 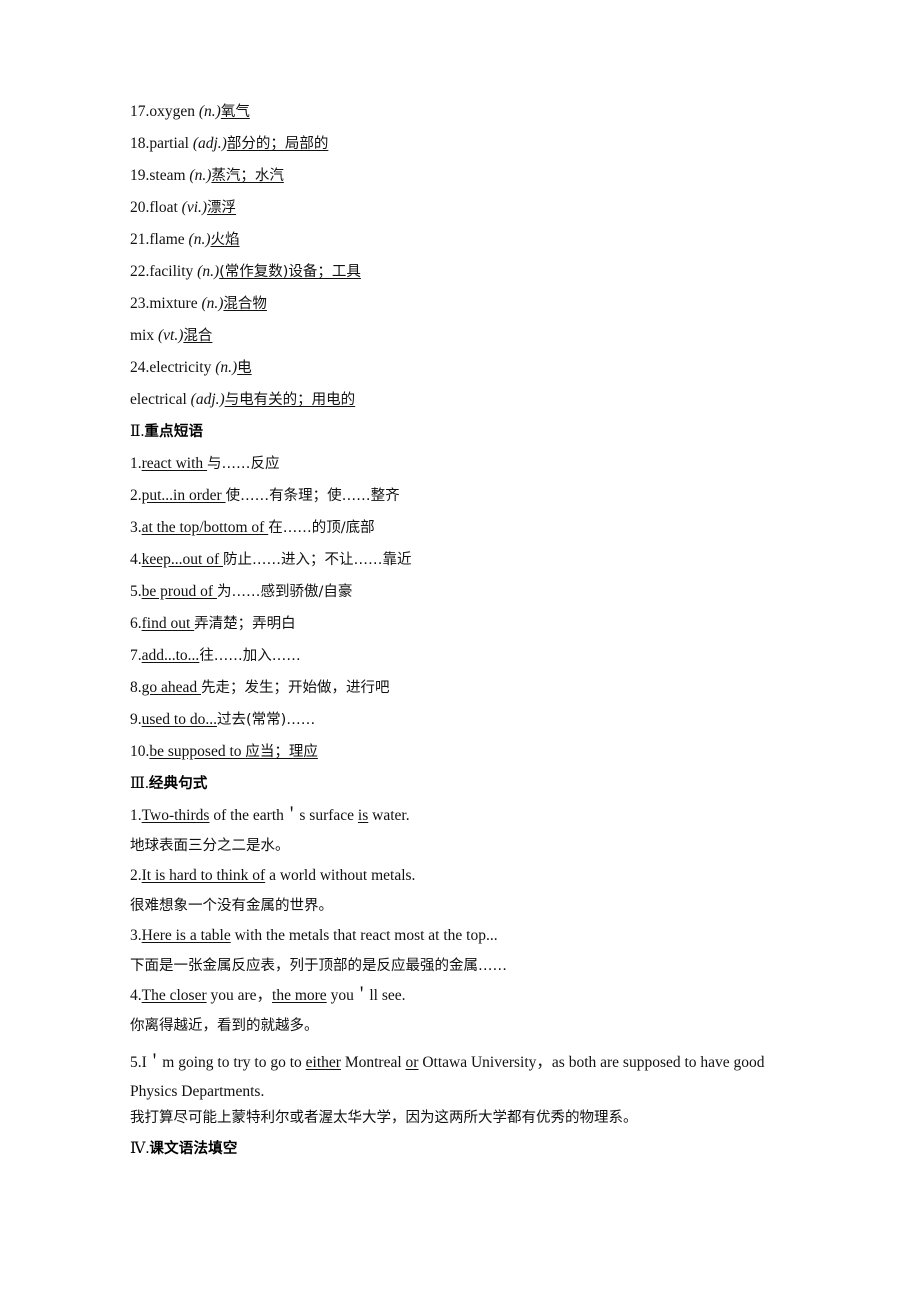 I want to click on sentence-item-number: 3., so click(x=136, y=935).